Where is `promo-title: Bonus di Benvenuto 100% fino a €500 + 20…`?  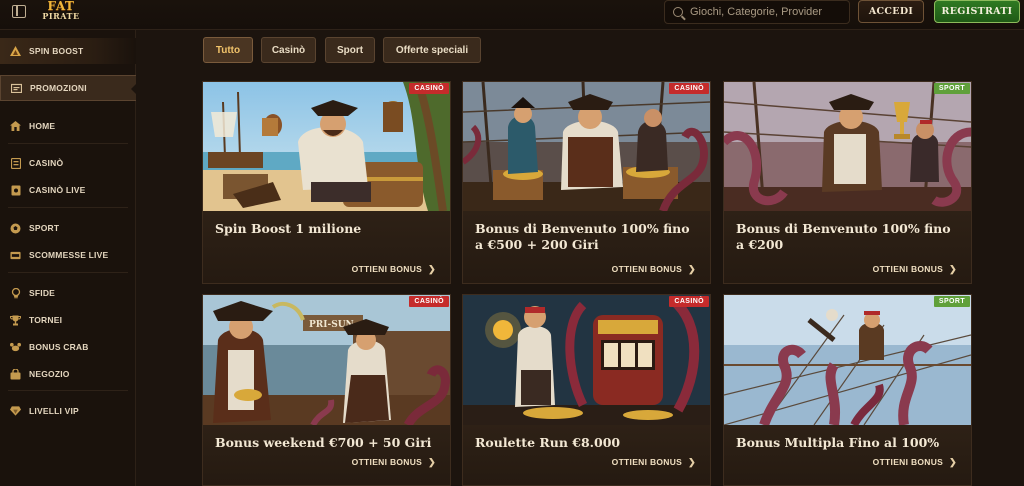
promo-title: Bonus di Benvenuto 100% fino a €500 + 20… is located at coordinates (582, 236).